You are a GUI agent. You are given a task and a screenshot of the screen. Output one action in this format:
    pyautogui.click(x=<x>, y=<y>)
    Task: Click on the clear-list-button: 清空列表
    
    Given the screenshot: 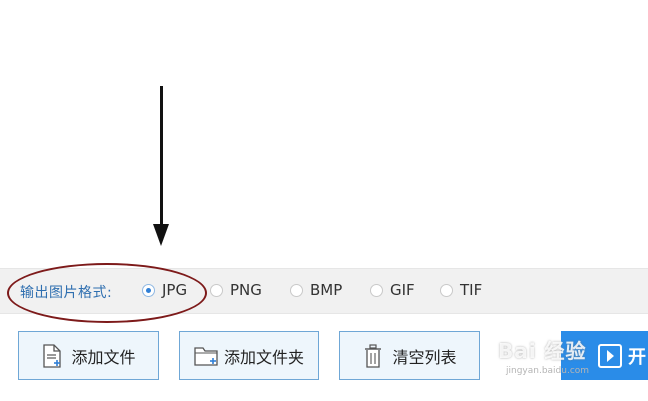 What is the action you would take?
    pyautogui.click(x=409, y=355)
    